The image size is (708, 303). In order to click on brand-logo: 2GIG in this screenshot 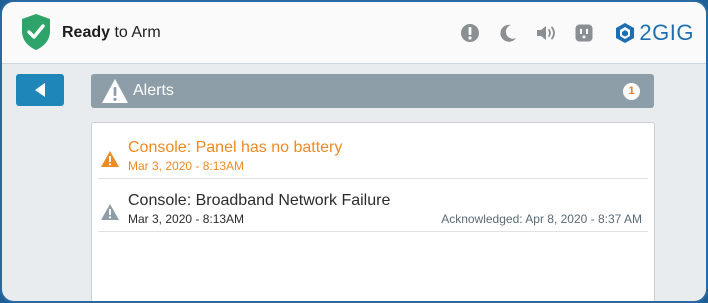, I will do `click(654, 33)`.